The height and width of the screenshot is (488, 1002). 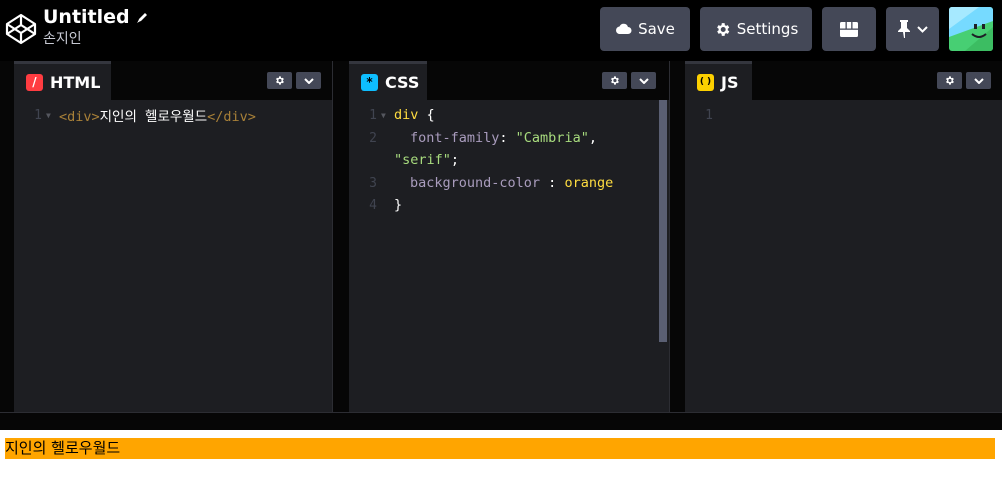 I want to click on html-open-tag: <div>, so click(x=79, y=117).